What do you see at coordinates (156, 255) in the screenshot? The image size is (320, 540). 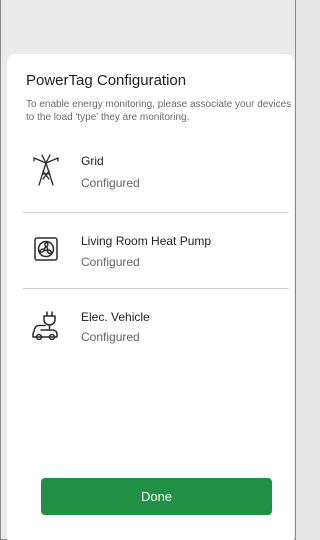 I see `device-row-heat-pump: Living Room Heat Pump Configured` at bounding box center [156, 255].